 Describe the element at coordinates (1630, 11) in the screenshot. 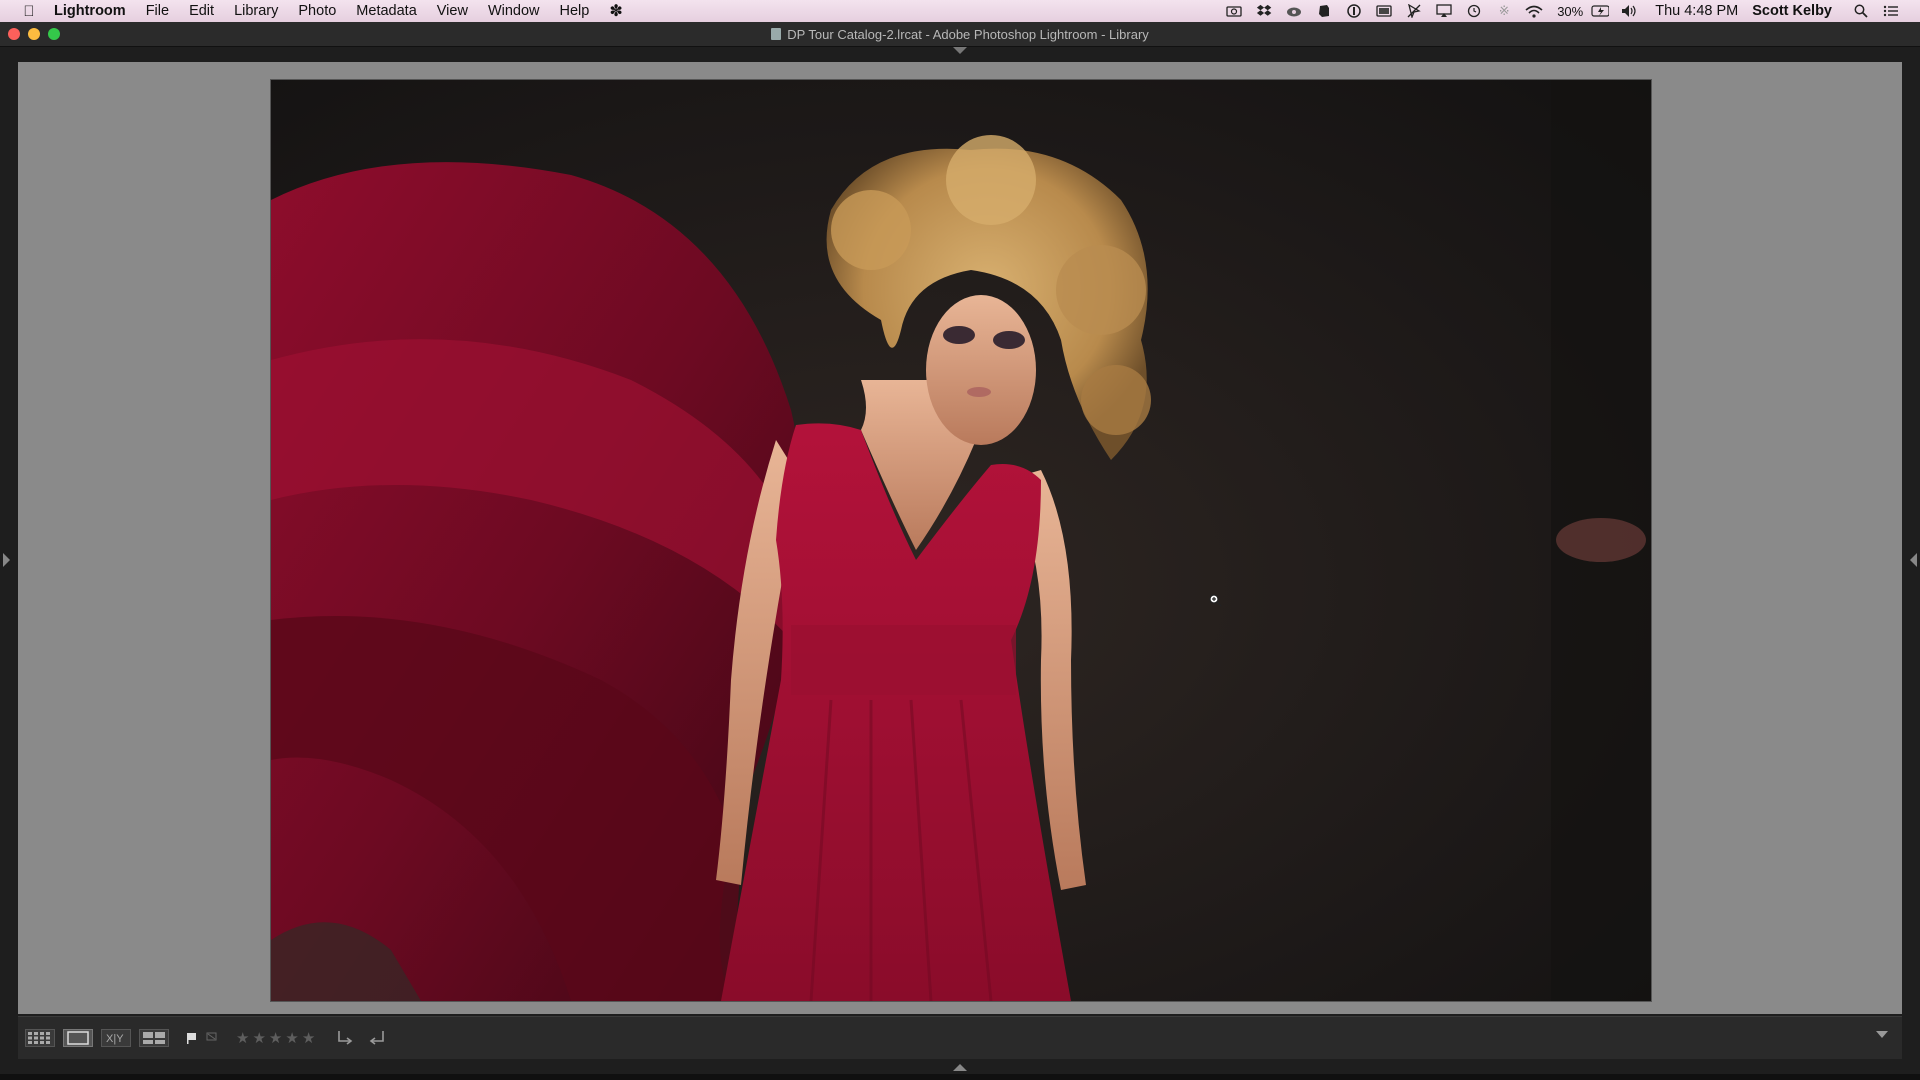

I see `volume-icon` at that location.